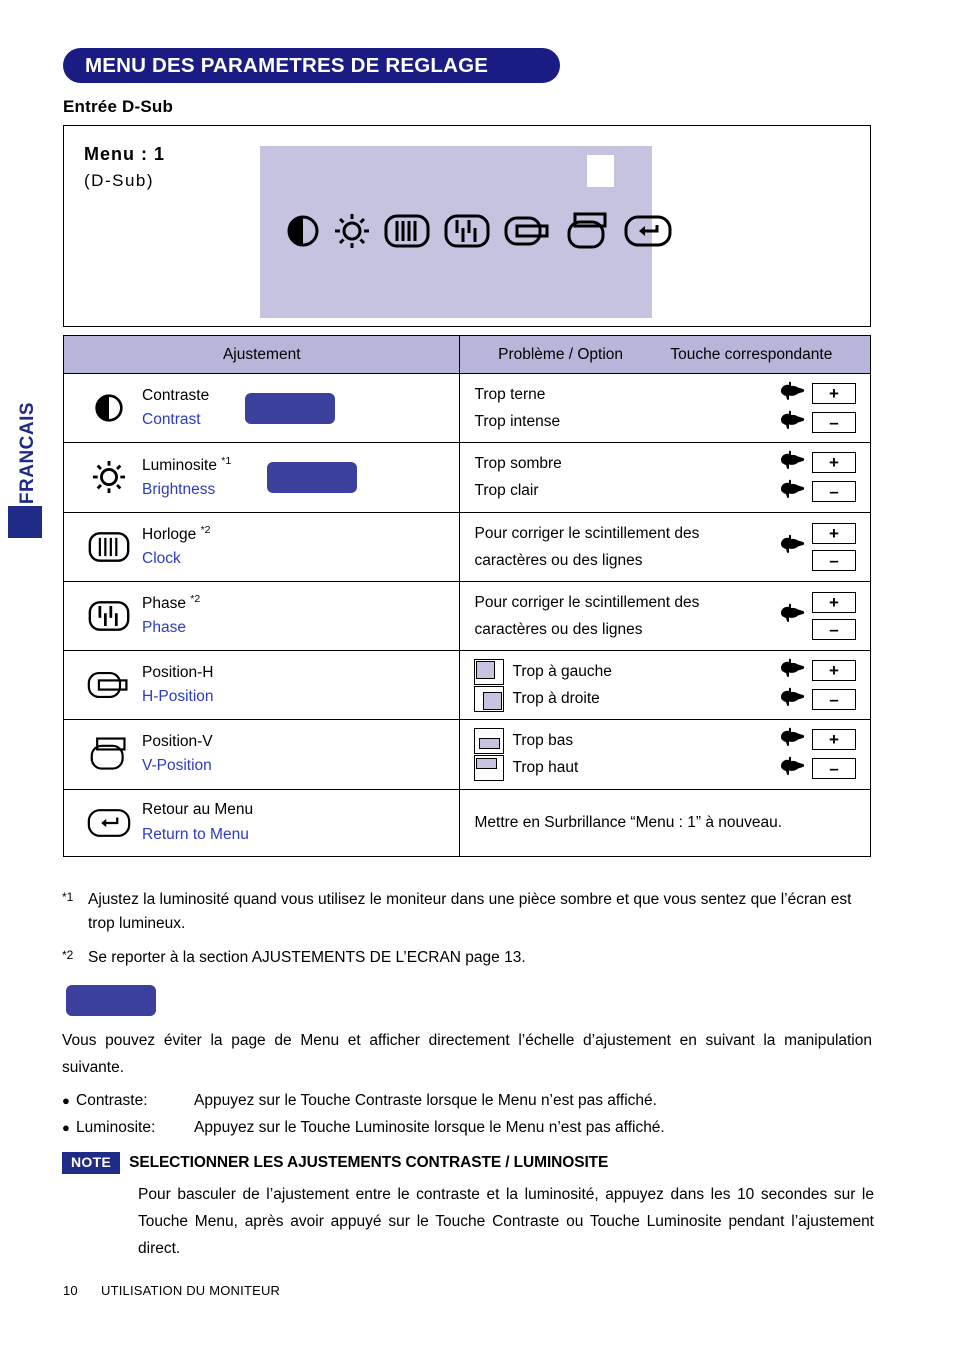  I want to click on footnote-1-mark: *1, so click(68, 897).